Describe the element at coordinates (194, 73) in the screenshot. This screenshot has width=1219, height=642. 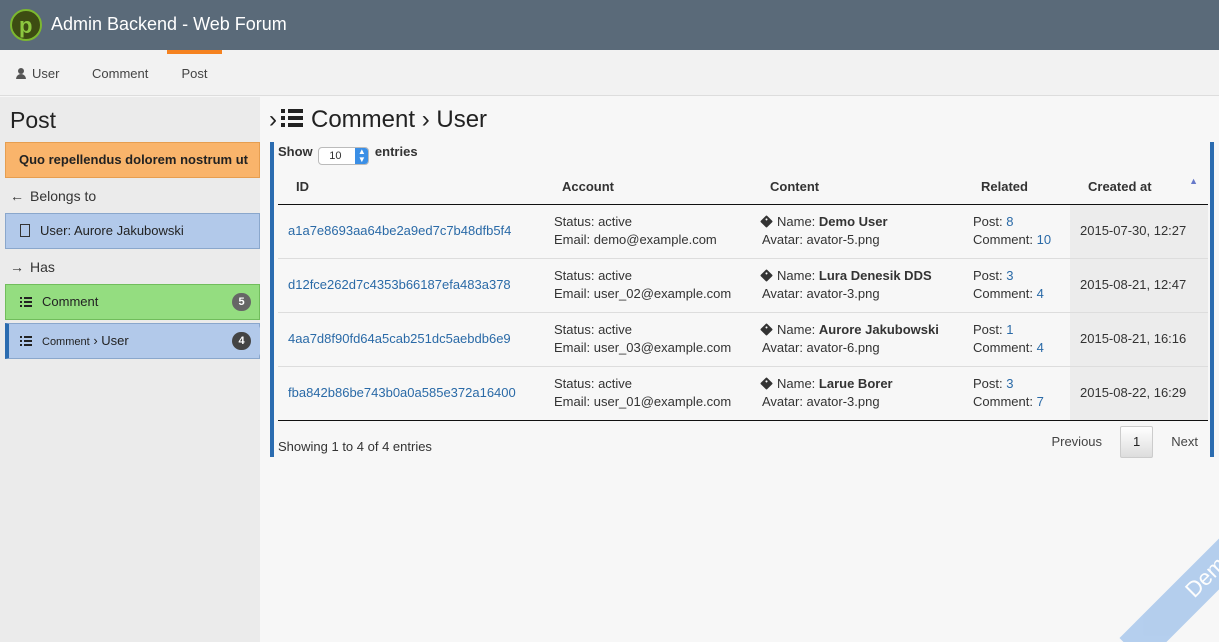
I see `nav-item-post: Post` at that location.